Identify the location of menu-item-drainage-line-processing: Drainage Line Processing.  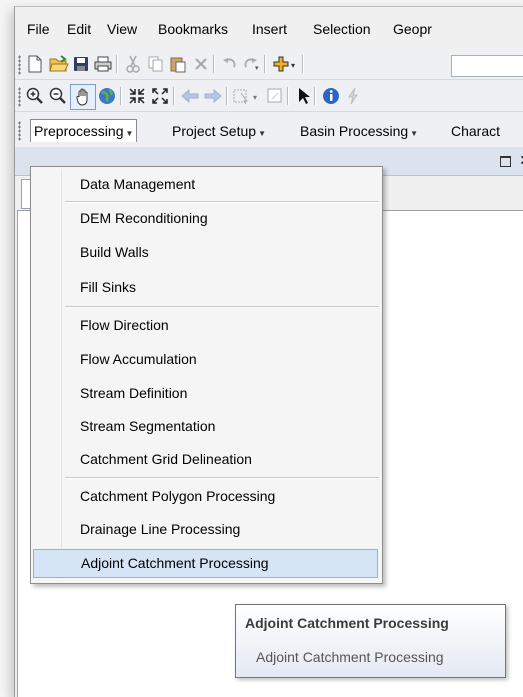
(205, 529).